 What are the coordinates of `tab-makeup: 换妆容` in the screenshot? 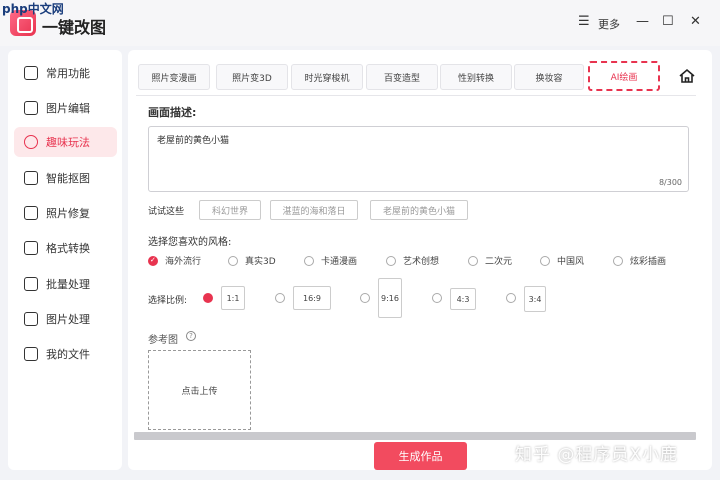 It's located at (549, 77).